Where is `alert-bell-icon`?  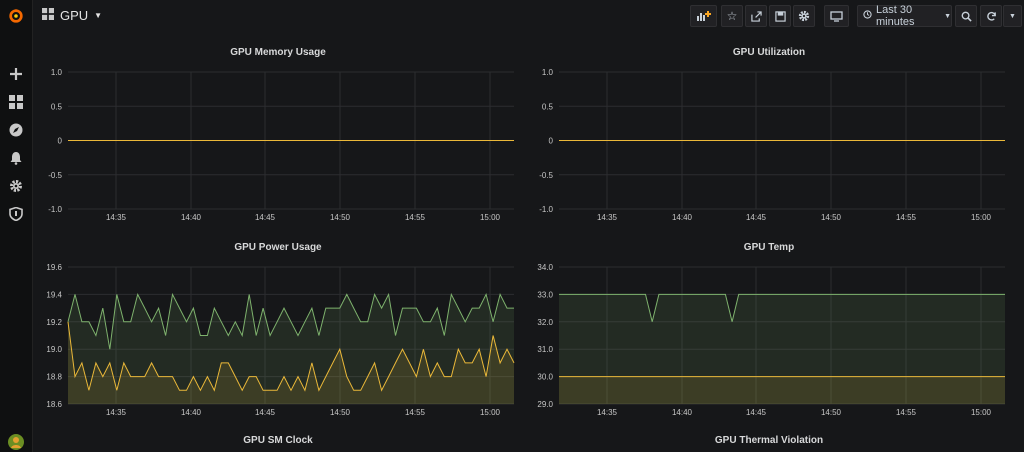
alert-bell-icon is located at coordinates (16, 158).